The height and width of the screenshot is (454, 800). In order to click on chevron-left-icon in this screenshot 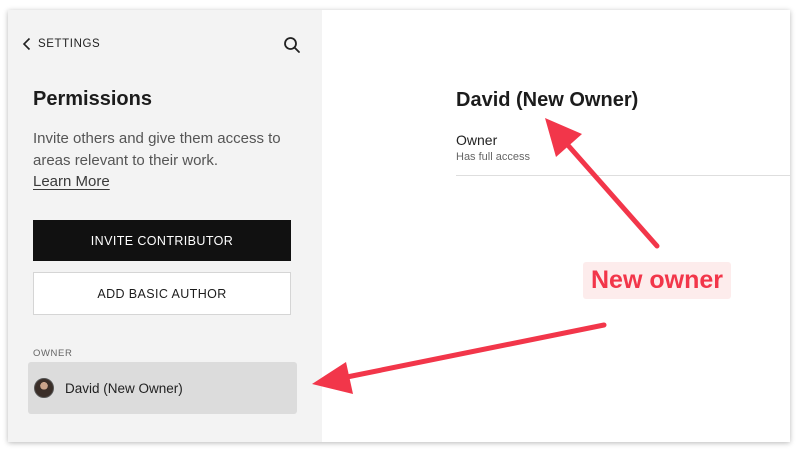, I will do `click(26, 44)`.